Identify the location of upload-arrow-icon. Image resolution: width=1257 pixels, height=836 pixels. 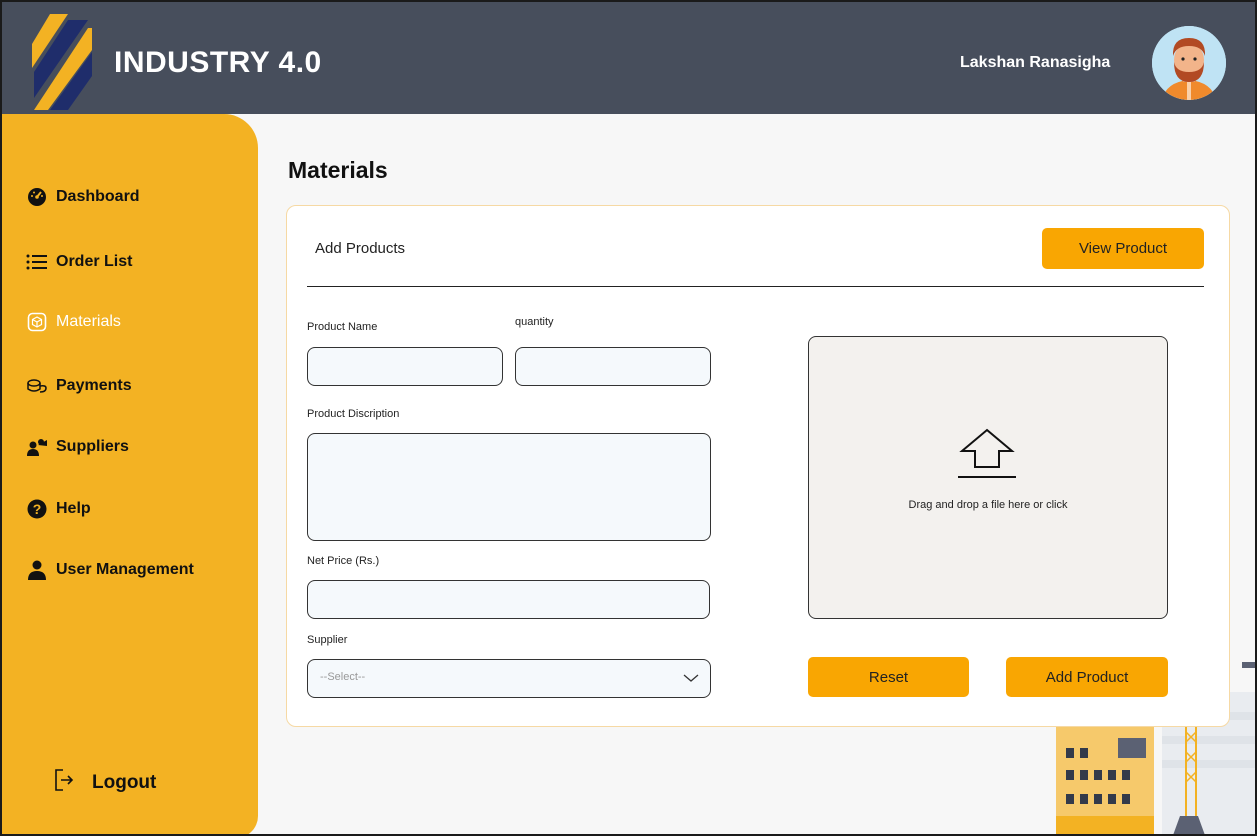
(987, 457).